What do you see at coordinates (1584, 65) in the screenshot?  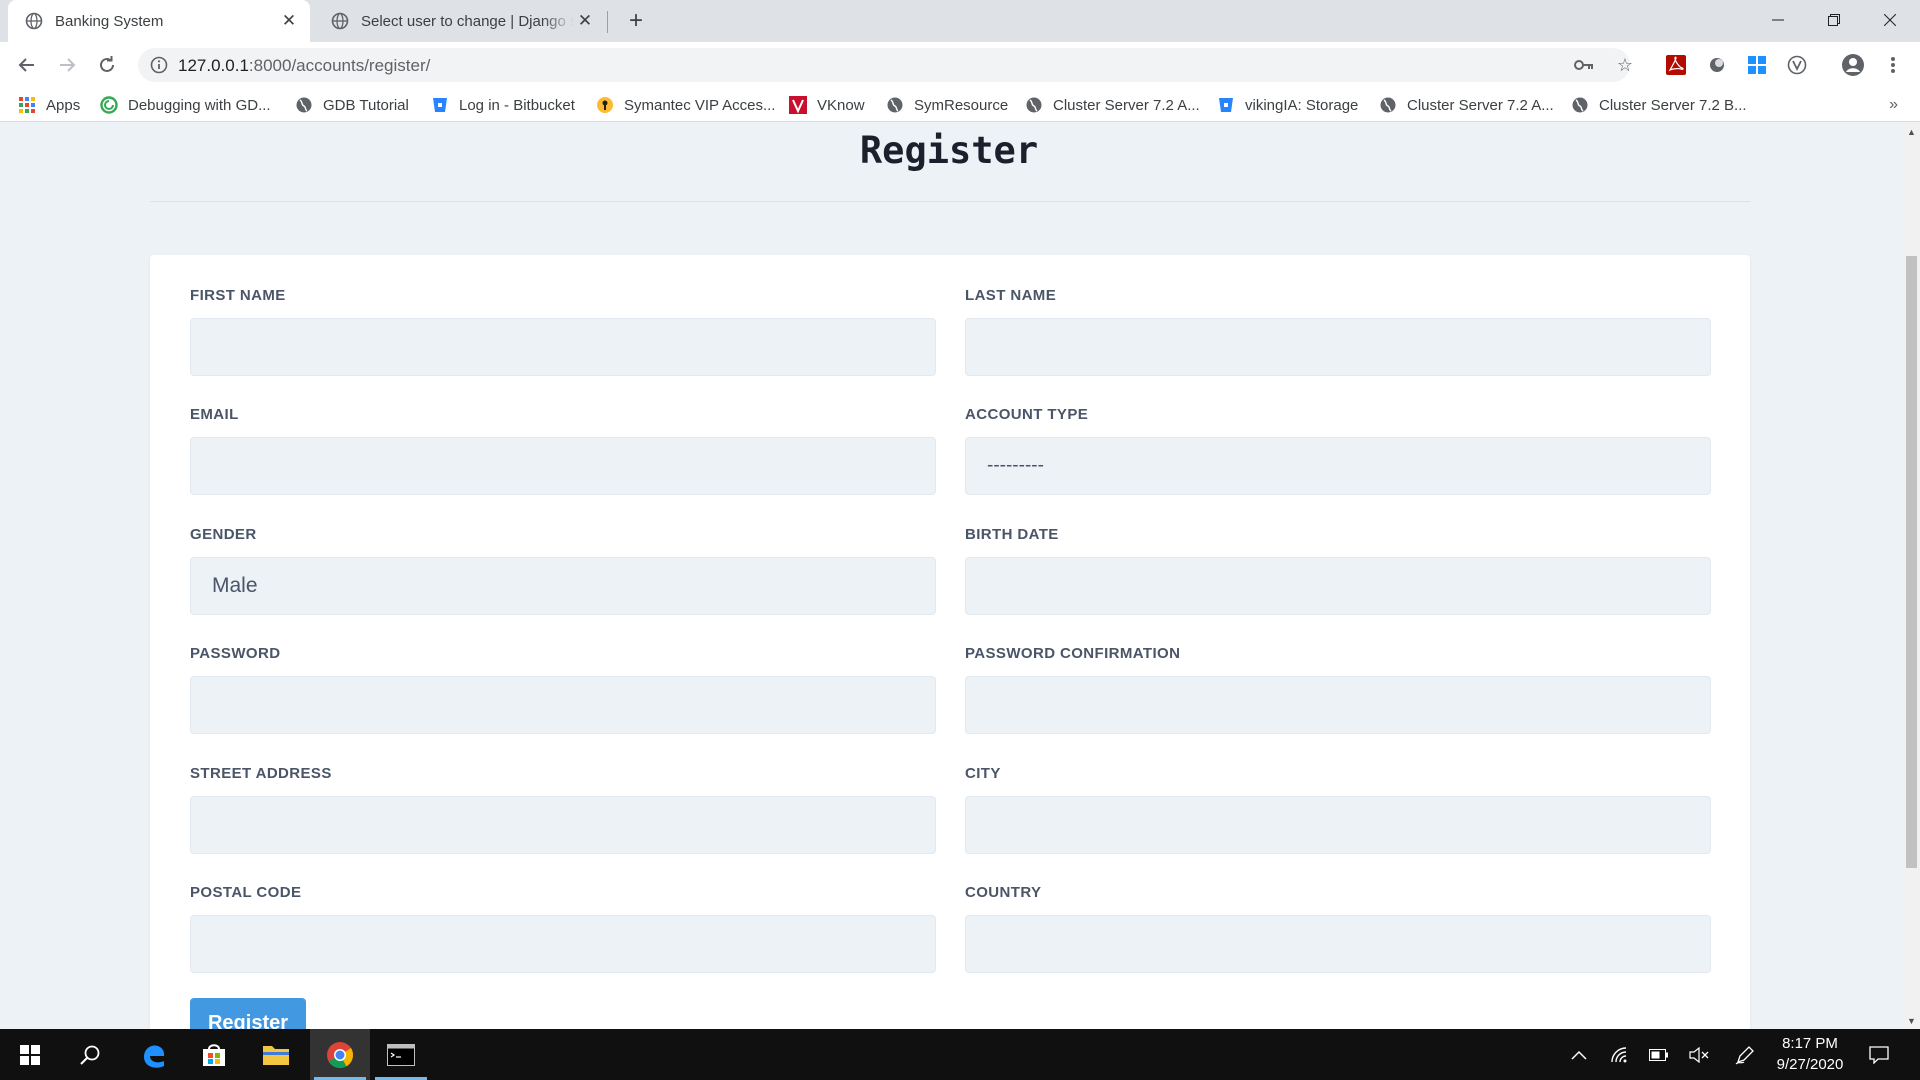 I see `key-icon` at bounding box center [1584, 65].